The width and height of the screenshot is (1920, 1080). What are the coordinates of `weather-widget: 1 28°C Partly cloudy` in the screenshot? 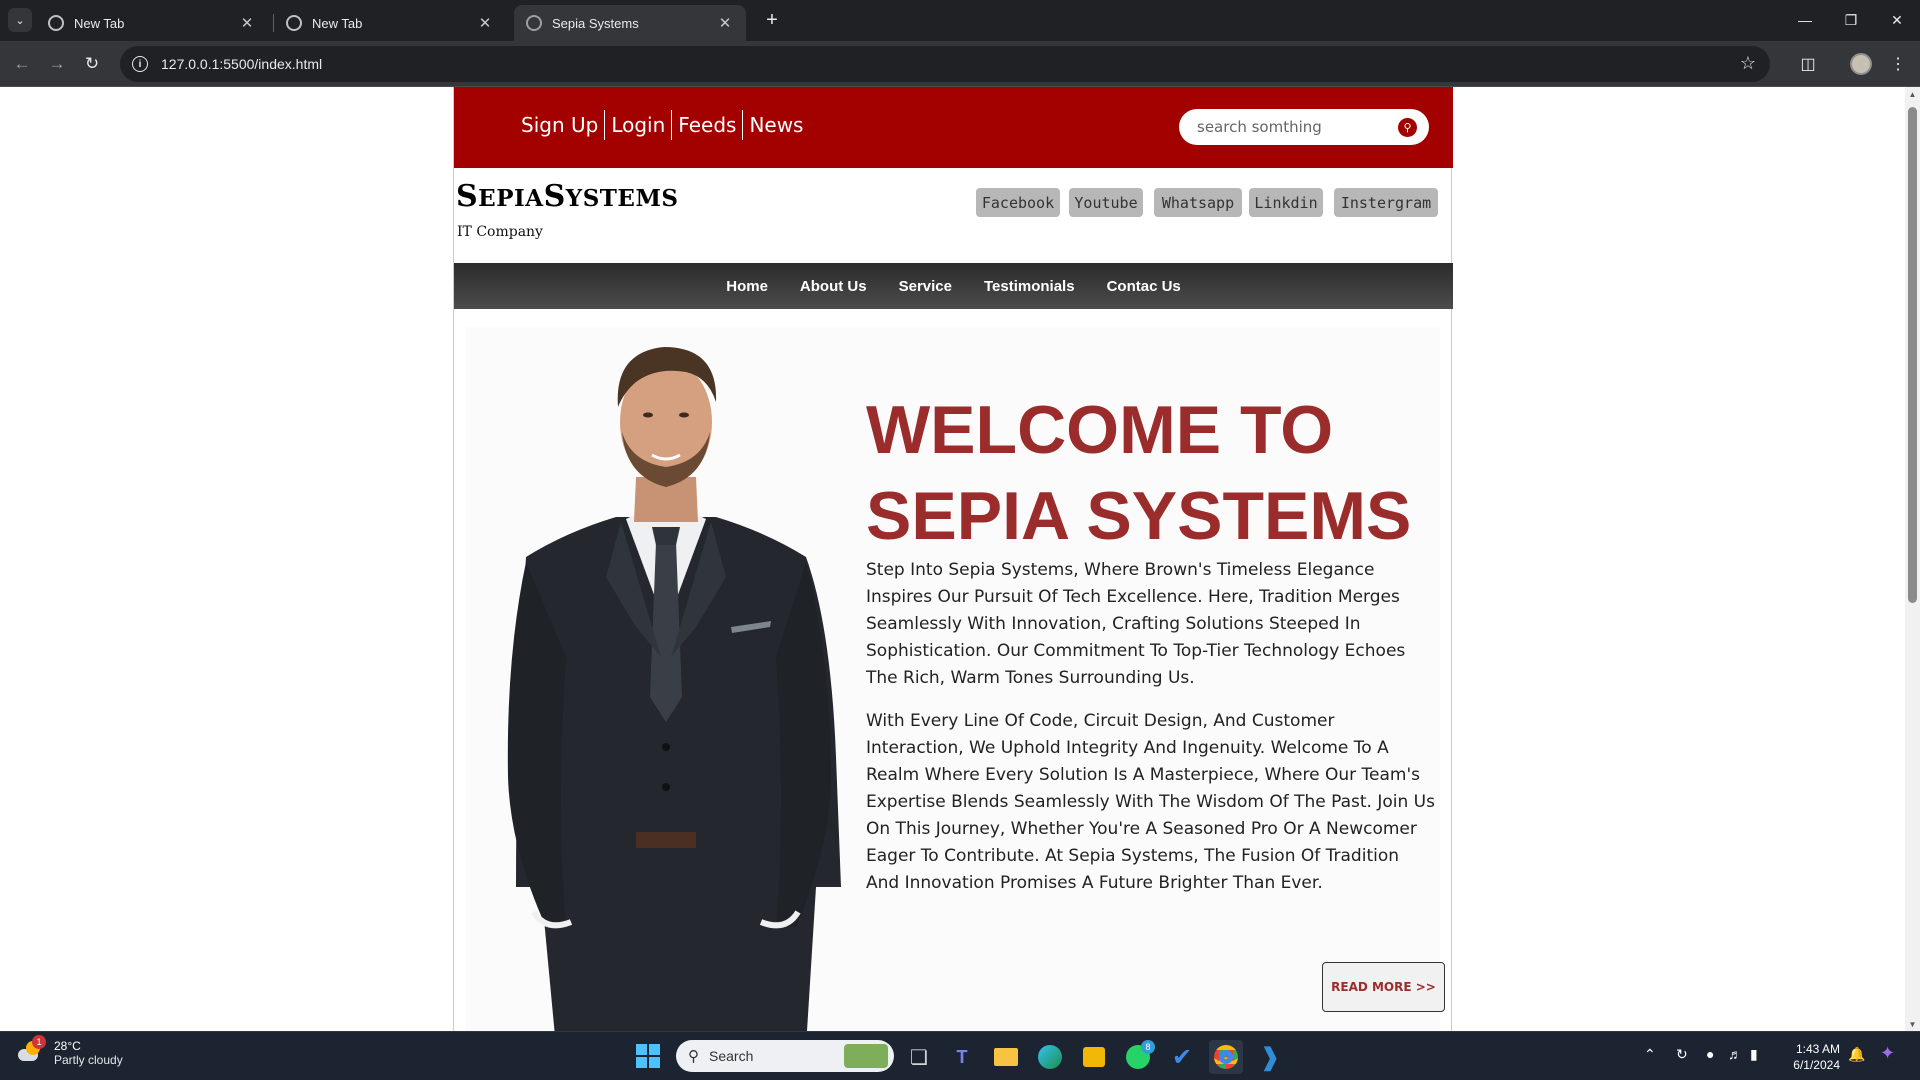 It's located at (69, 1051).